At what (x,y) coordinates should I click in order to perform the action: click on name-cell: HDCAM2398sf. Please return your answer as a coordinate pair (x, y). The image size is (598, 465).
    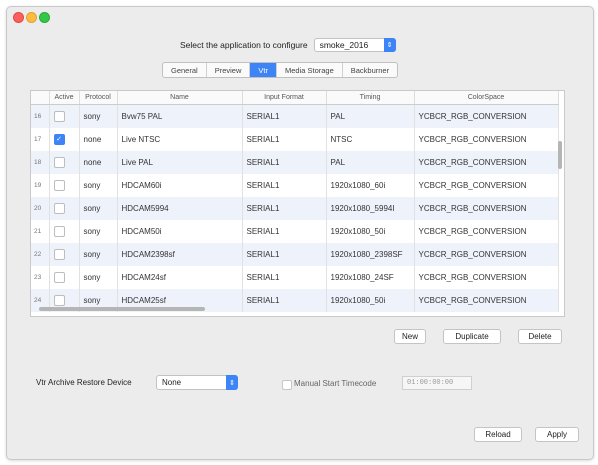
    Looking at the image, I should click on (180, 254).